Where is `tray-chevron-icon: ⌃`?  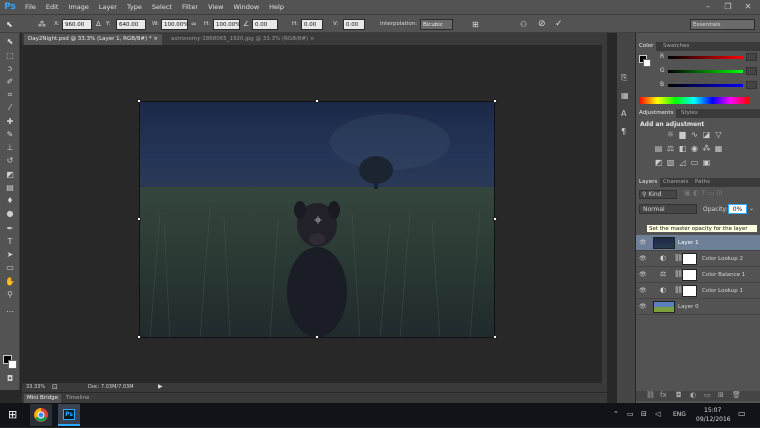 tray-chevron-icon: ⌃ is located at coordinates (616, 414).